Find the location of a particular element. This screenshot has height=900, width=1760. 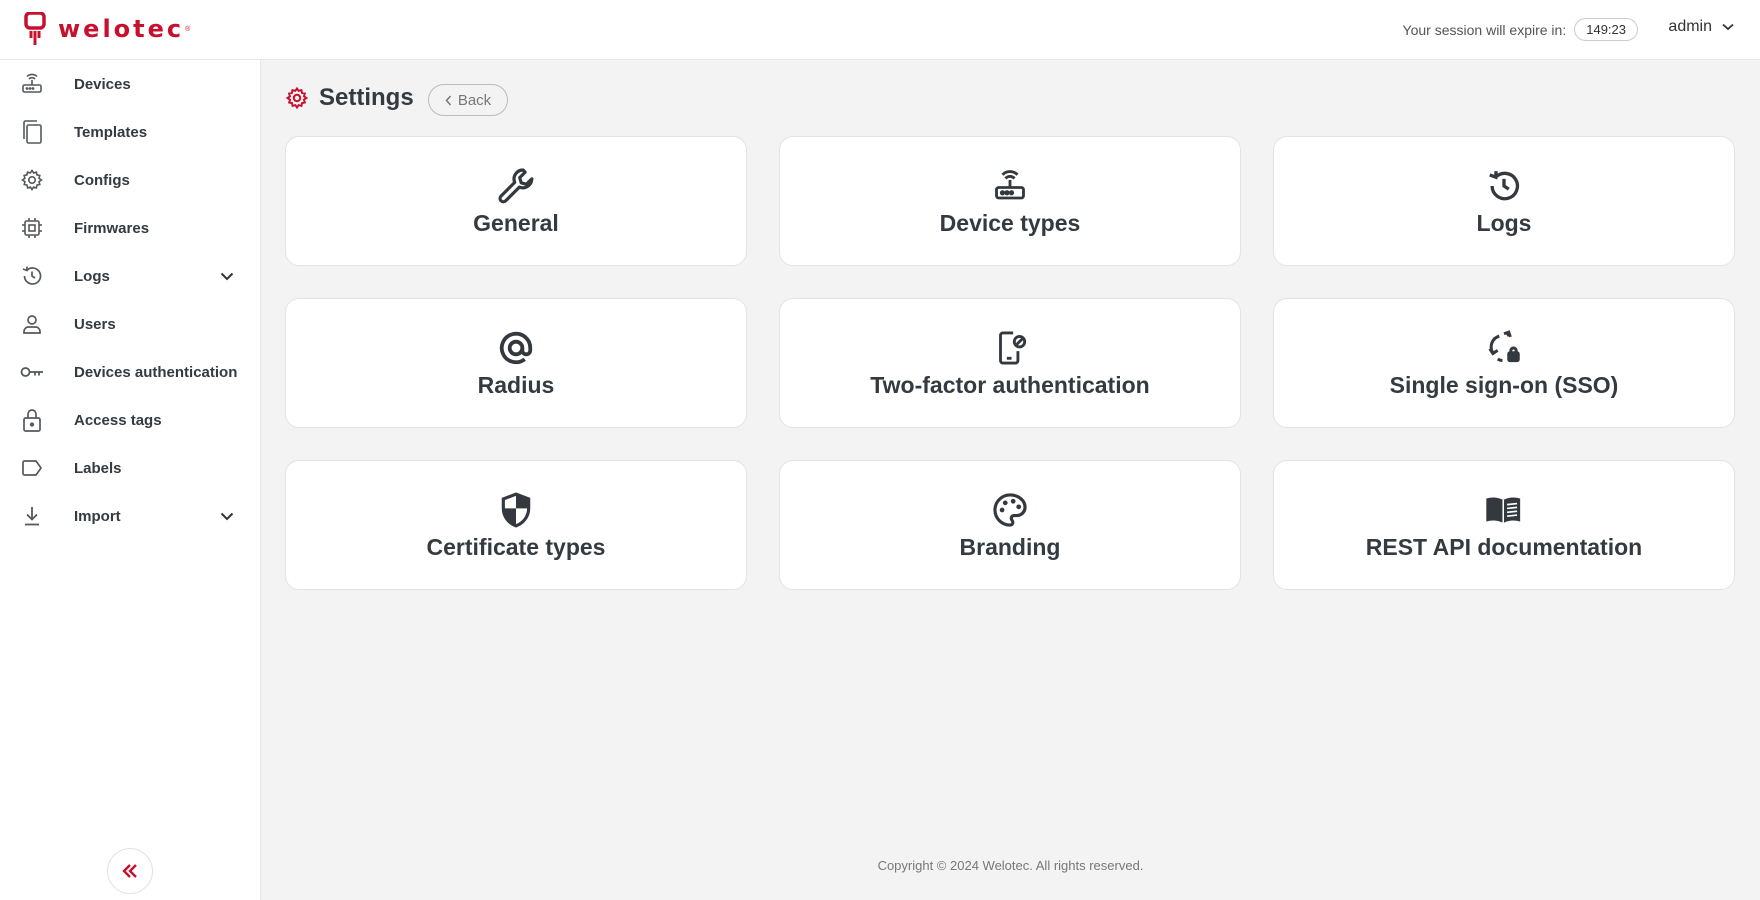

sidebar-item-devices-authentication: Devices authentication is located at coordinates (130, 372).